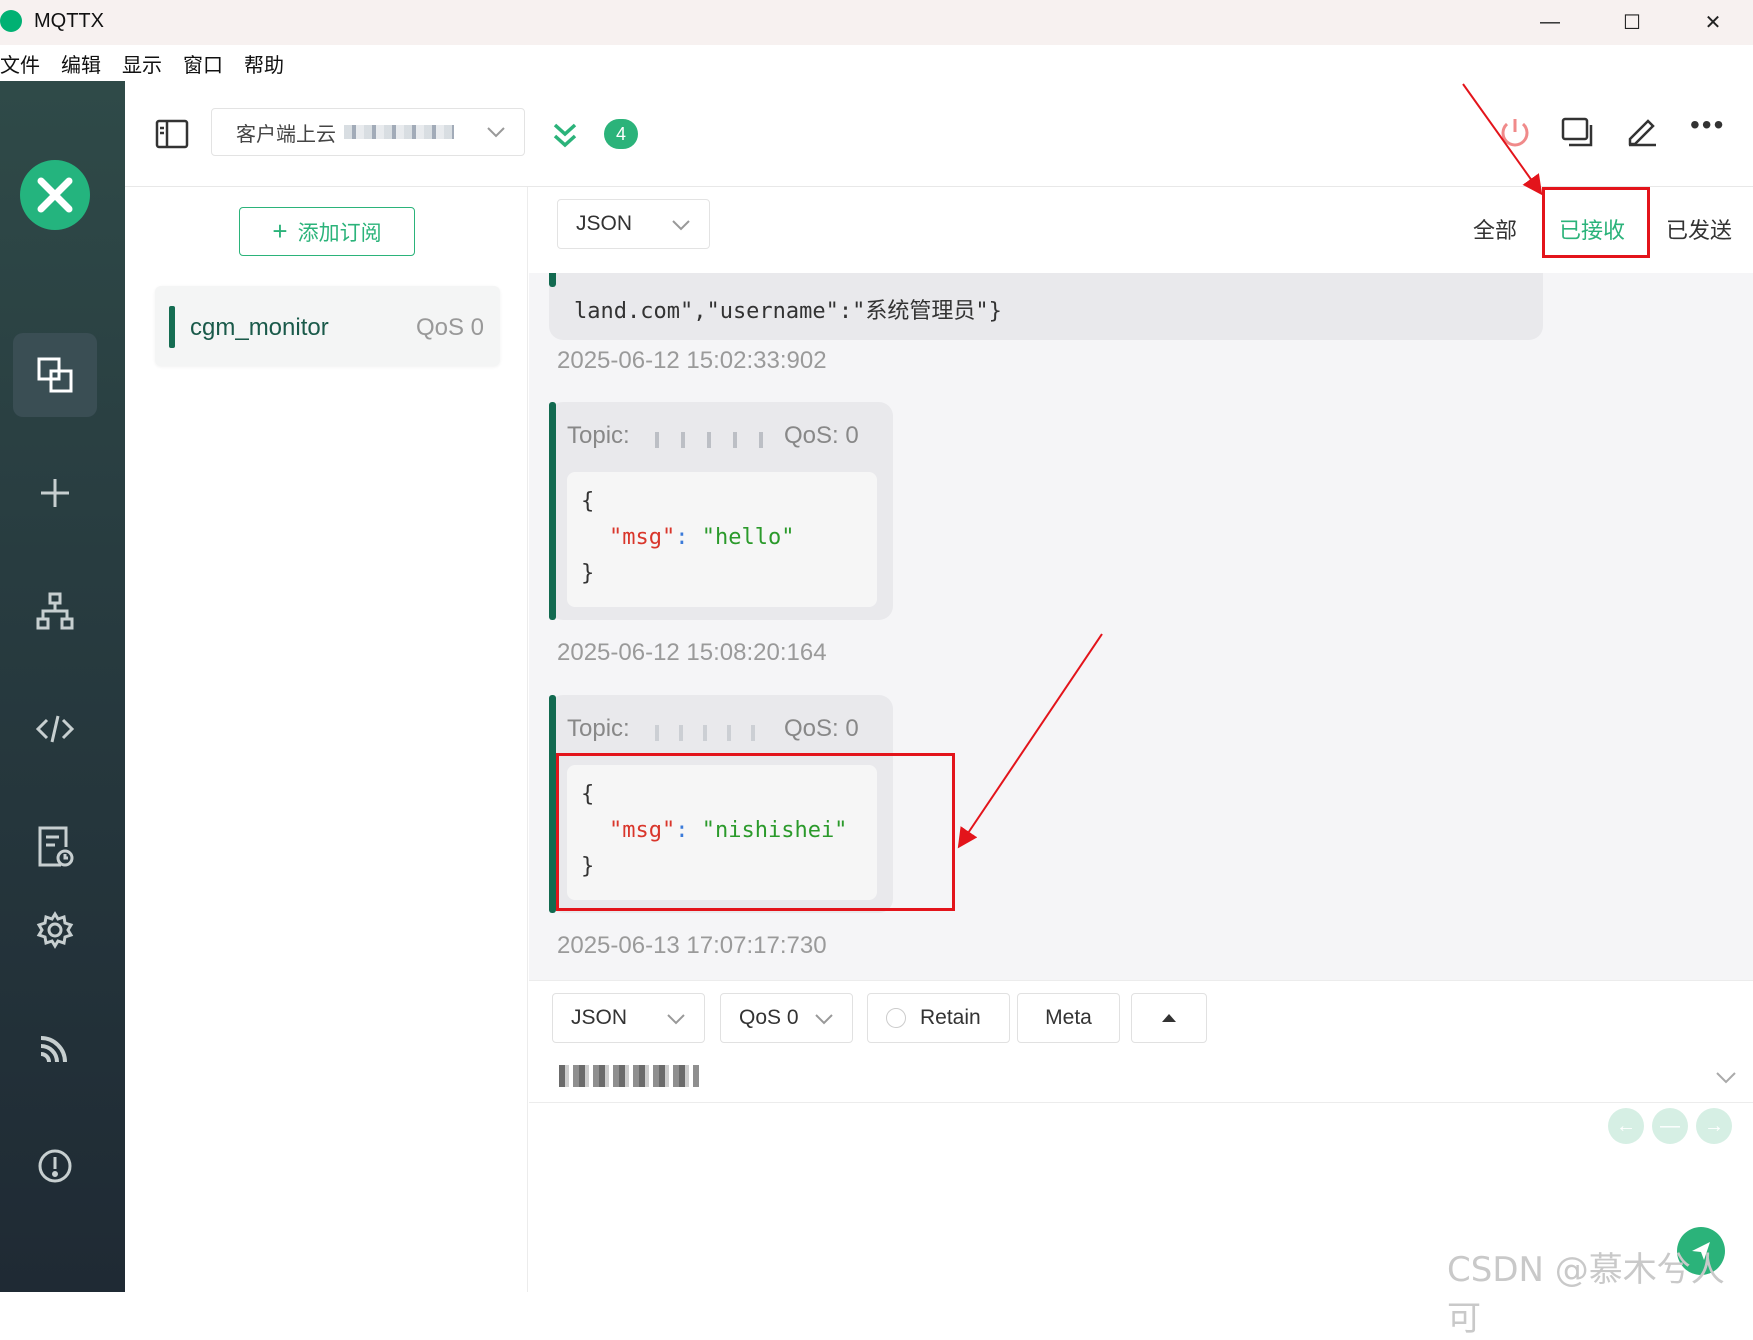 The height and width of the screenshot is (1340, 1753). What do you see at coordinates (399, 132) in the screenshot?
I see `redacted-text` at bounding box center [399, 132].